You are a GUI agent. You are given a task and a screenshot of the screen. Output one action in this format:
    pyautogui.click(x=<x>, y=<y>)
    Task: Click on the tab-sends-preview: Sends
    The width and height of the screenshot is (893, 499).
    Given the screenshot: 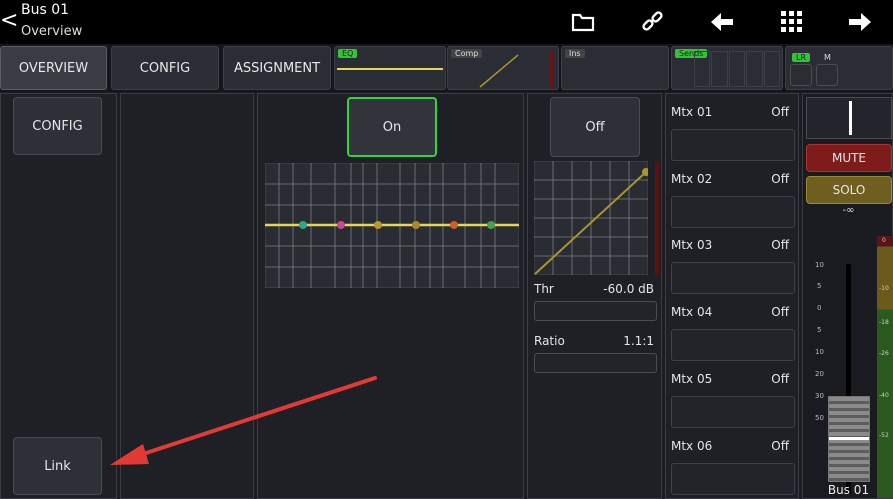 What is the action you would take?
    pyautogui.click(x=727, y=68)
    